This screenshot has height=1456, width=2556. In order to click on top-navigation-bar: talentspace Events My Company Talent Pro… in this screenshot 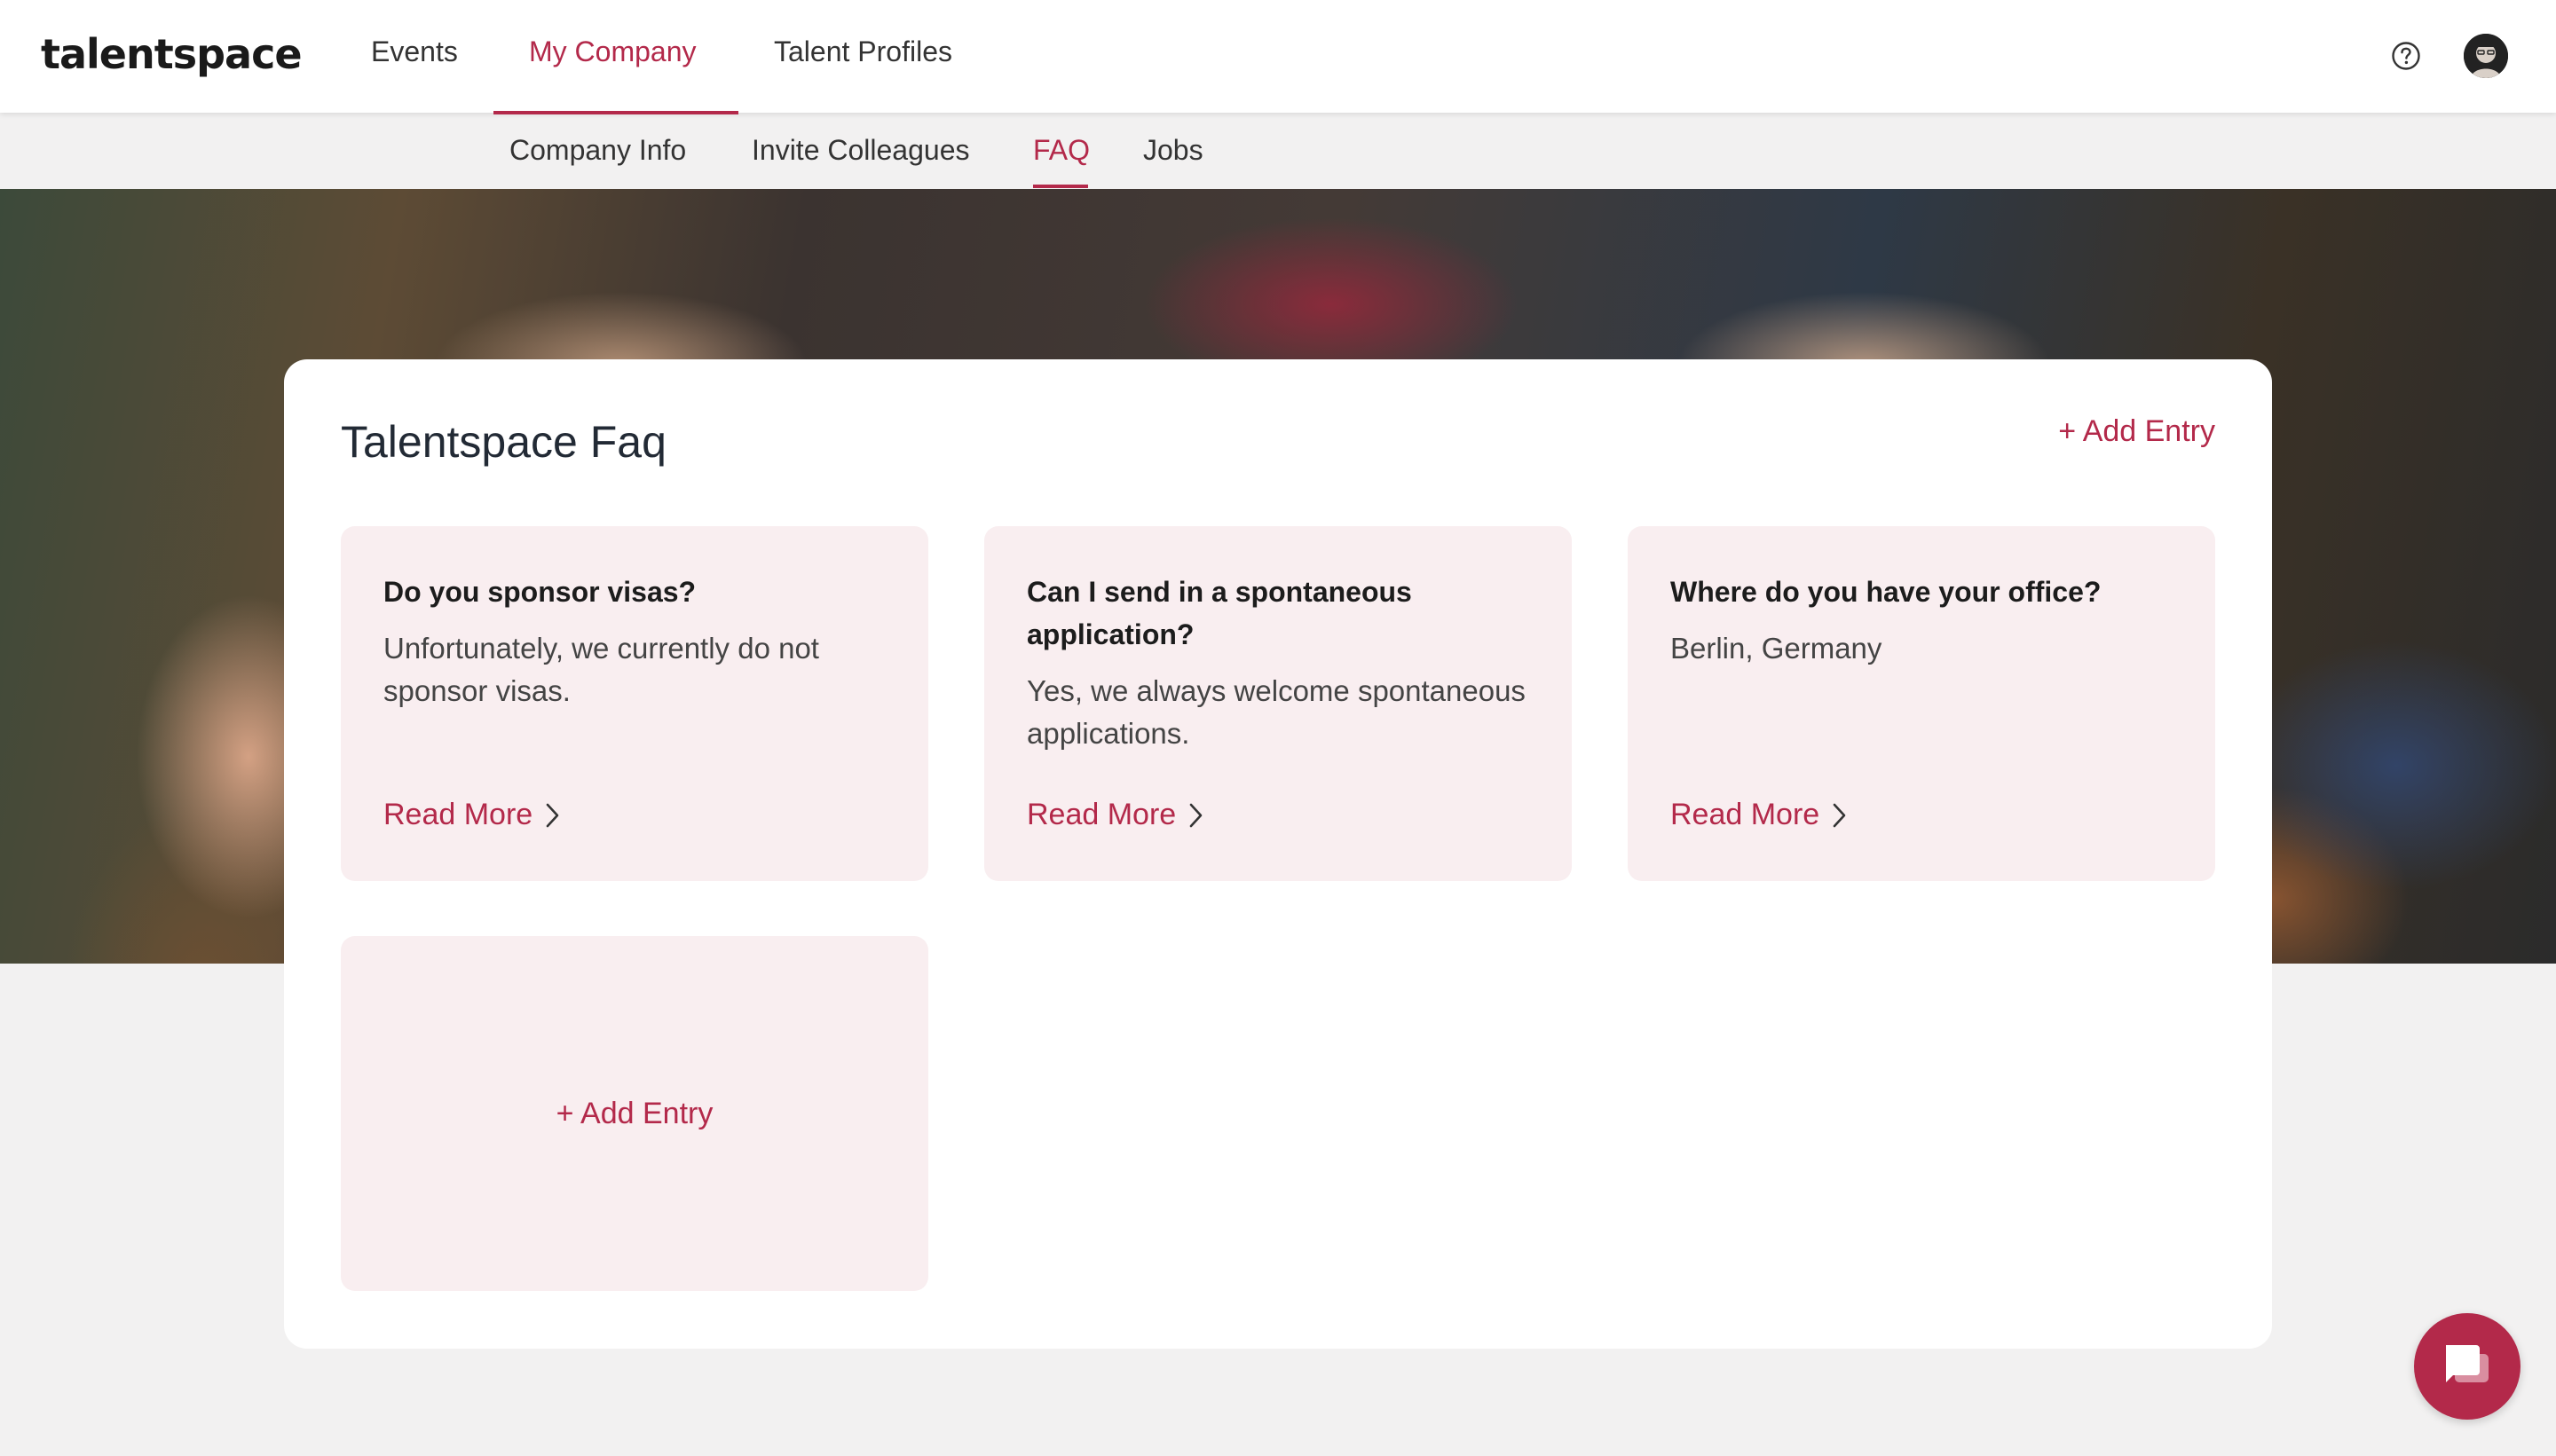, I will do `click(1278, 57)`.